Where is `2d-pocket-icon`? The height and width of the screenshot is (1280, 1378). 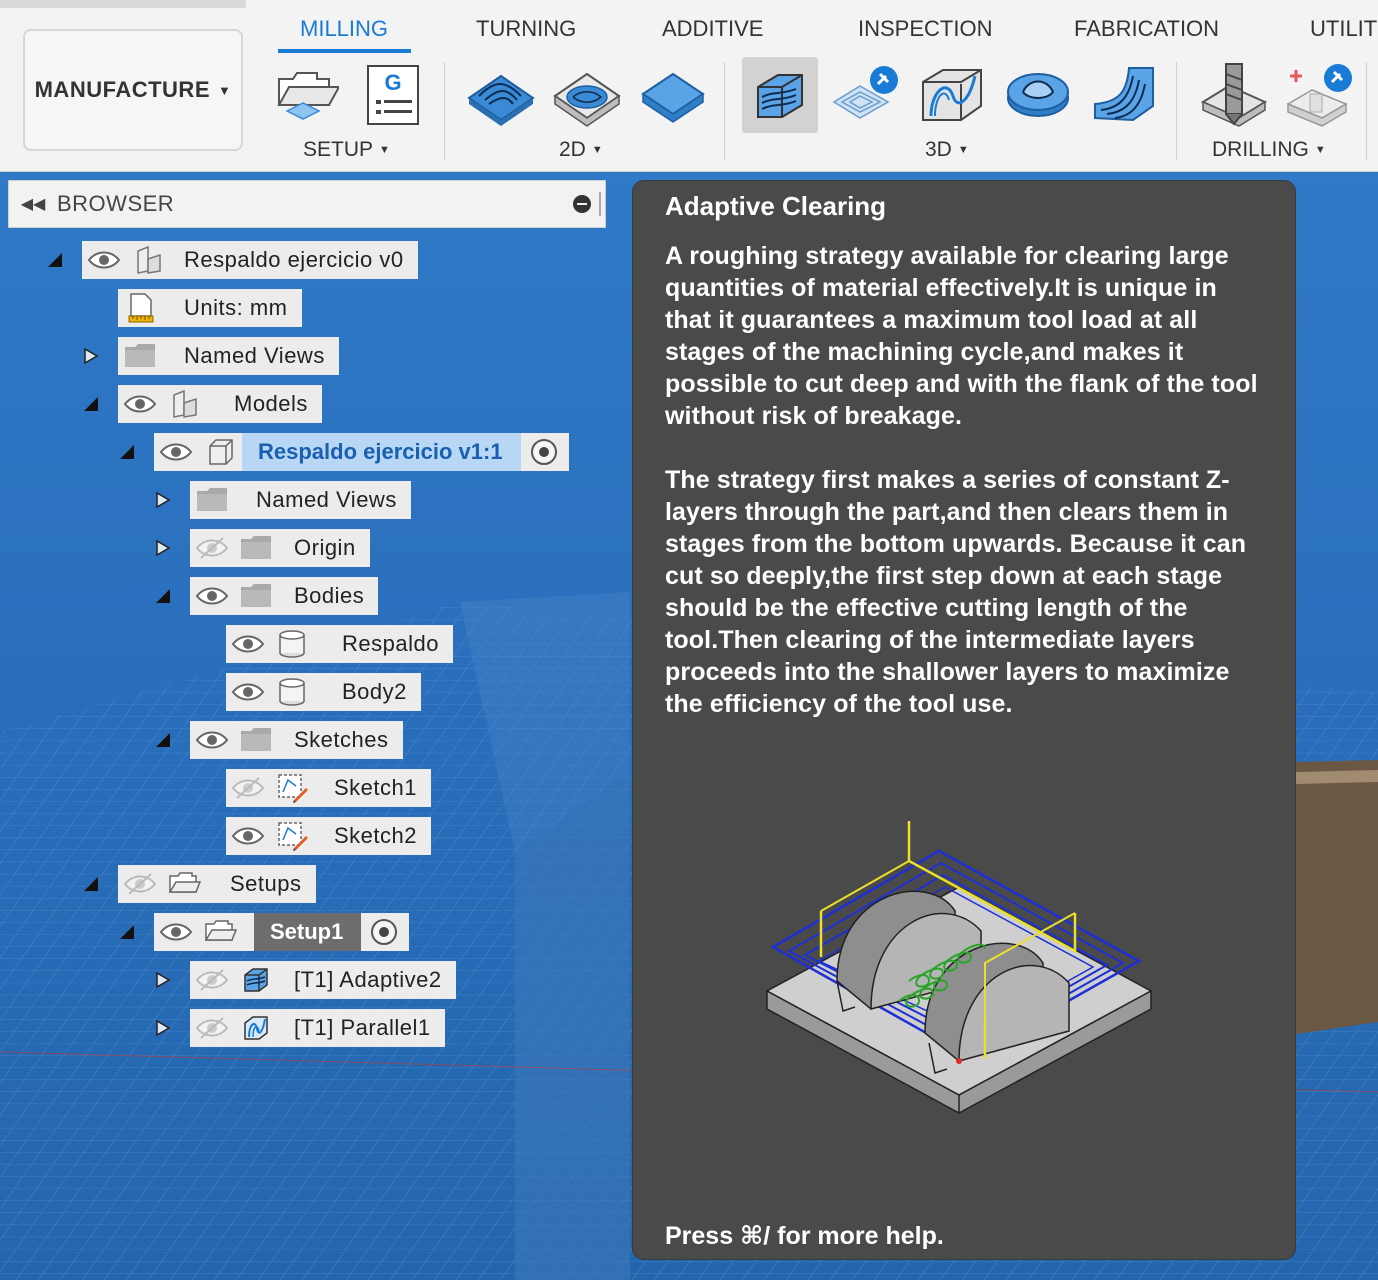 2d-pocket-icon is located at coordinates (587, 99).